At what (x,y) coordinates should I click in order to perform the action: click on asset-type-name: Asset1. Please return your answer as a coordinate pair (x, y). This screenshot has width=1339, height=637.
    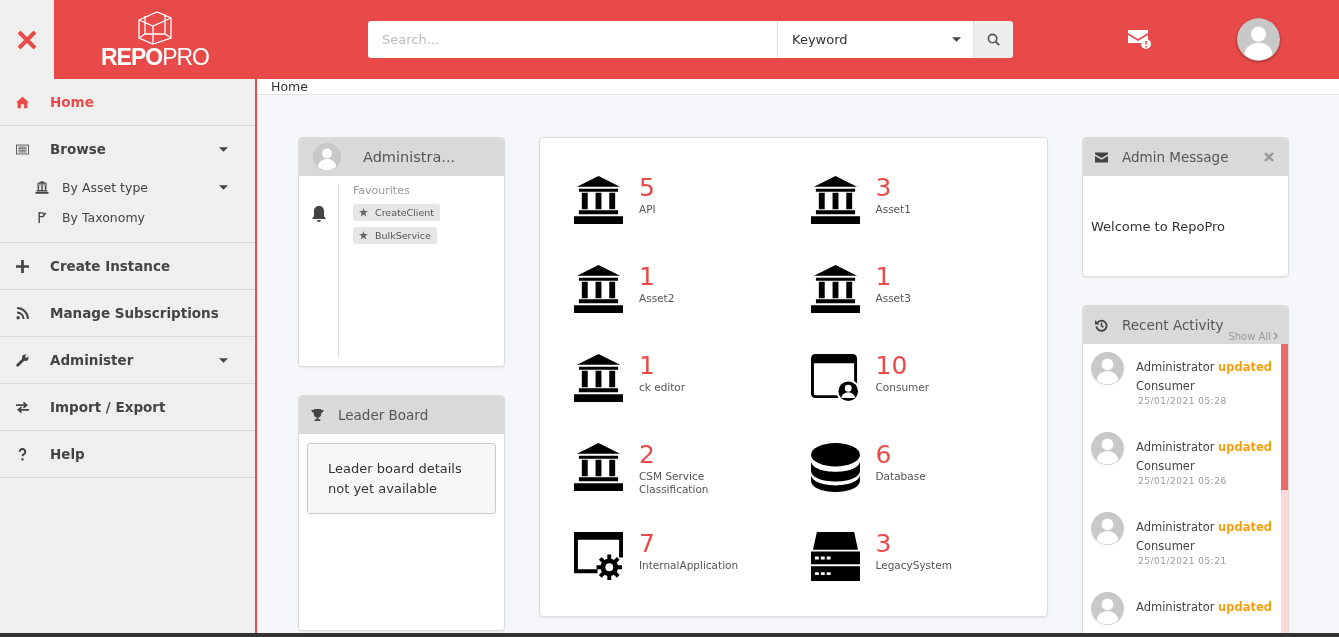
    Looking at the image, I should click on (893, 209).